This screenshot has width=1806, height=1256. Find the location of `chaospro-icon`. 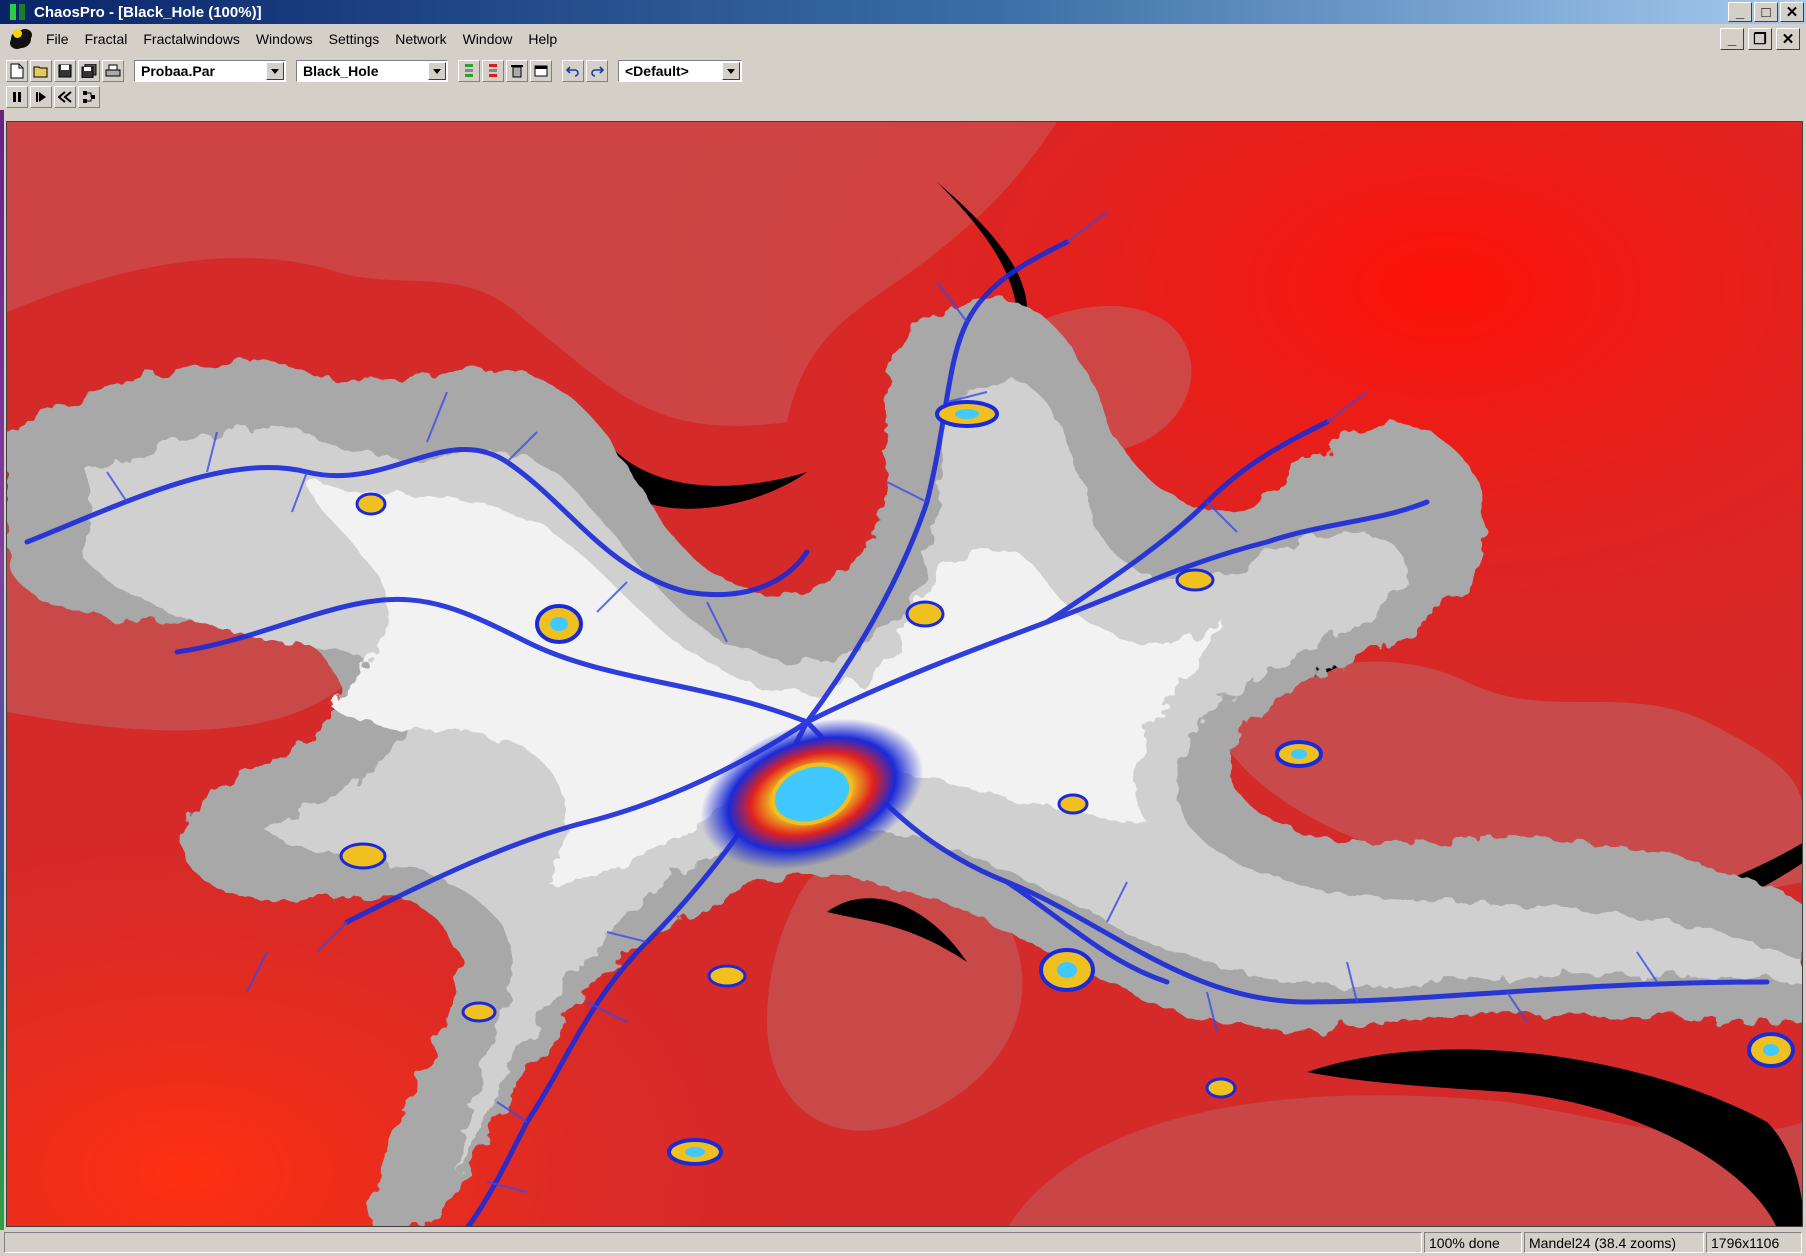

chaospro-icon is located at coordinates (18, 12).